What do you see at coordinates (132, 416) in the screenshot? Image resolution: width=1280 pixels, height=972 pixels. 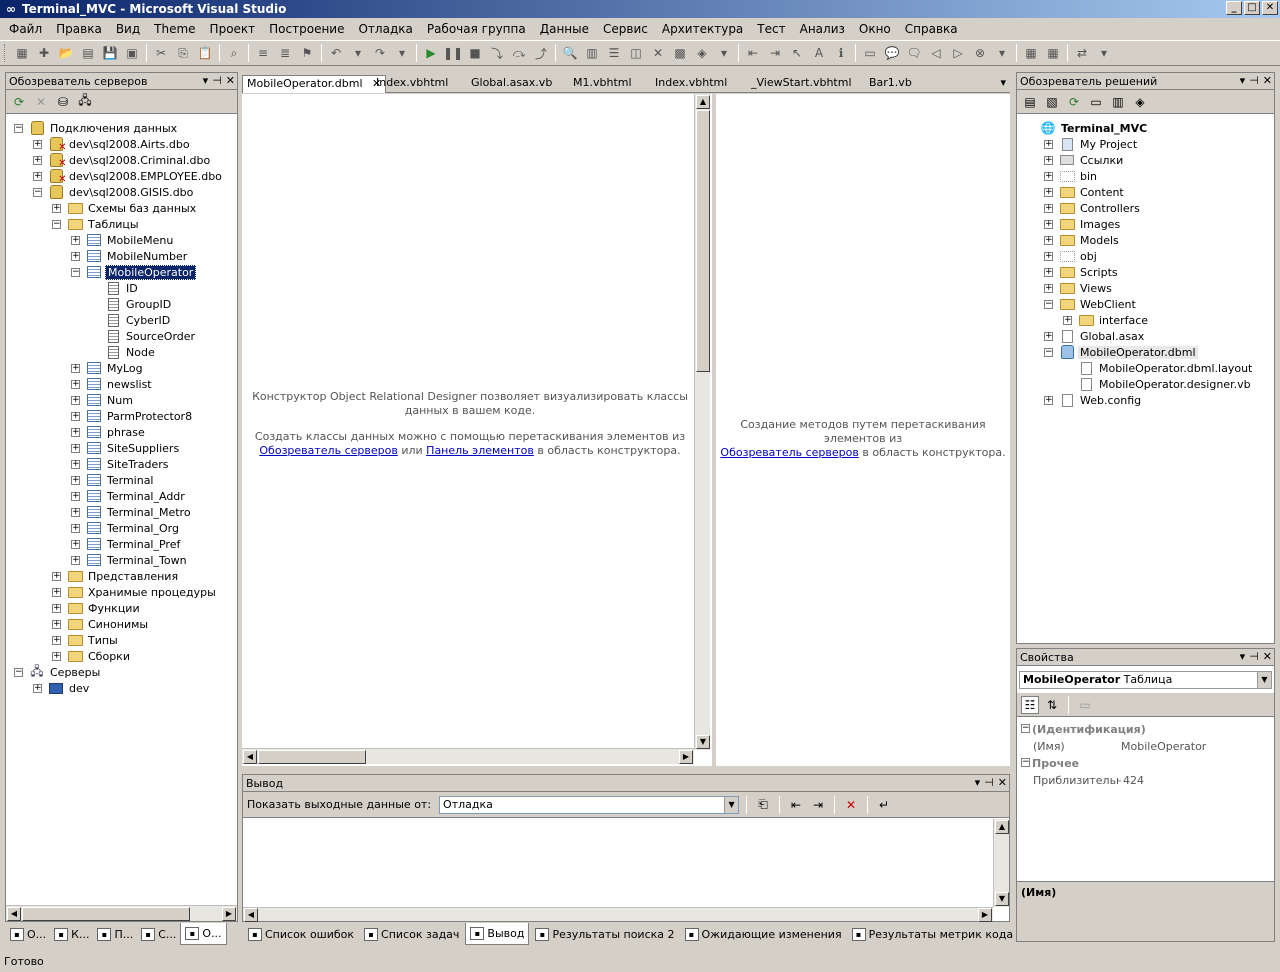 I see `tree-node: + ParmProtector8` at bounding box center [132, 416].